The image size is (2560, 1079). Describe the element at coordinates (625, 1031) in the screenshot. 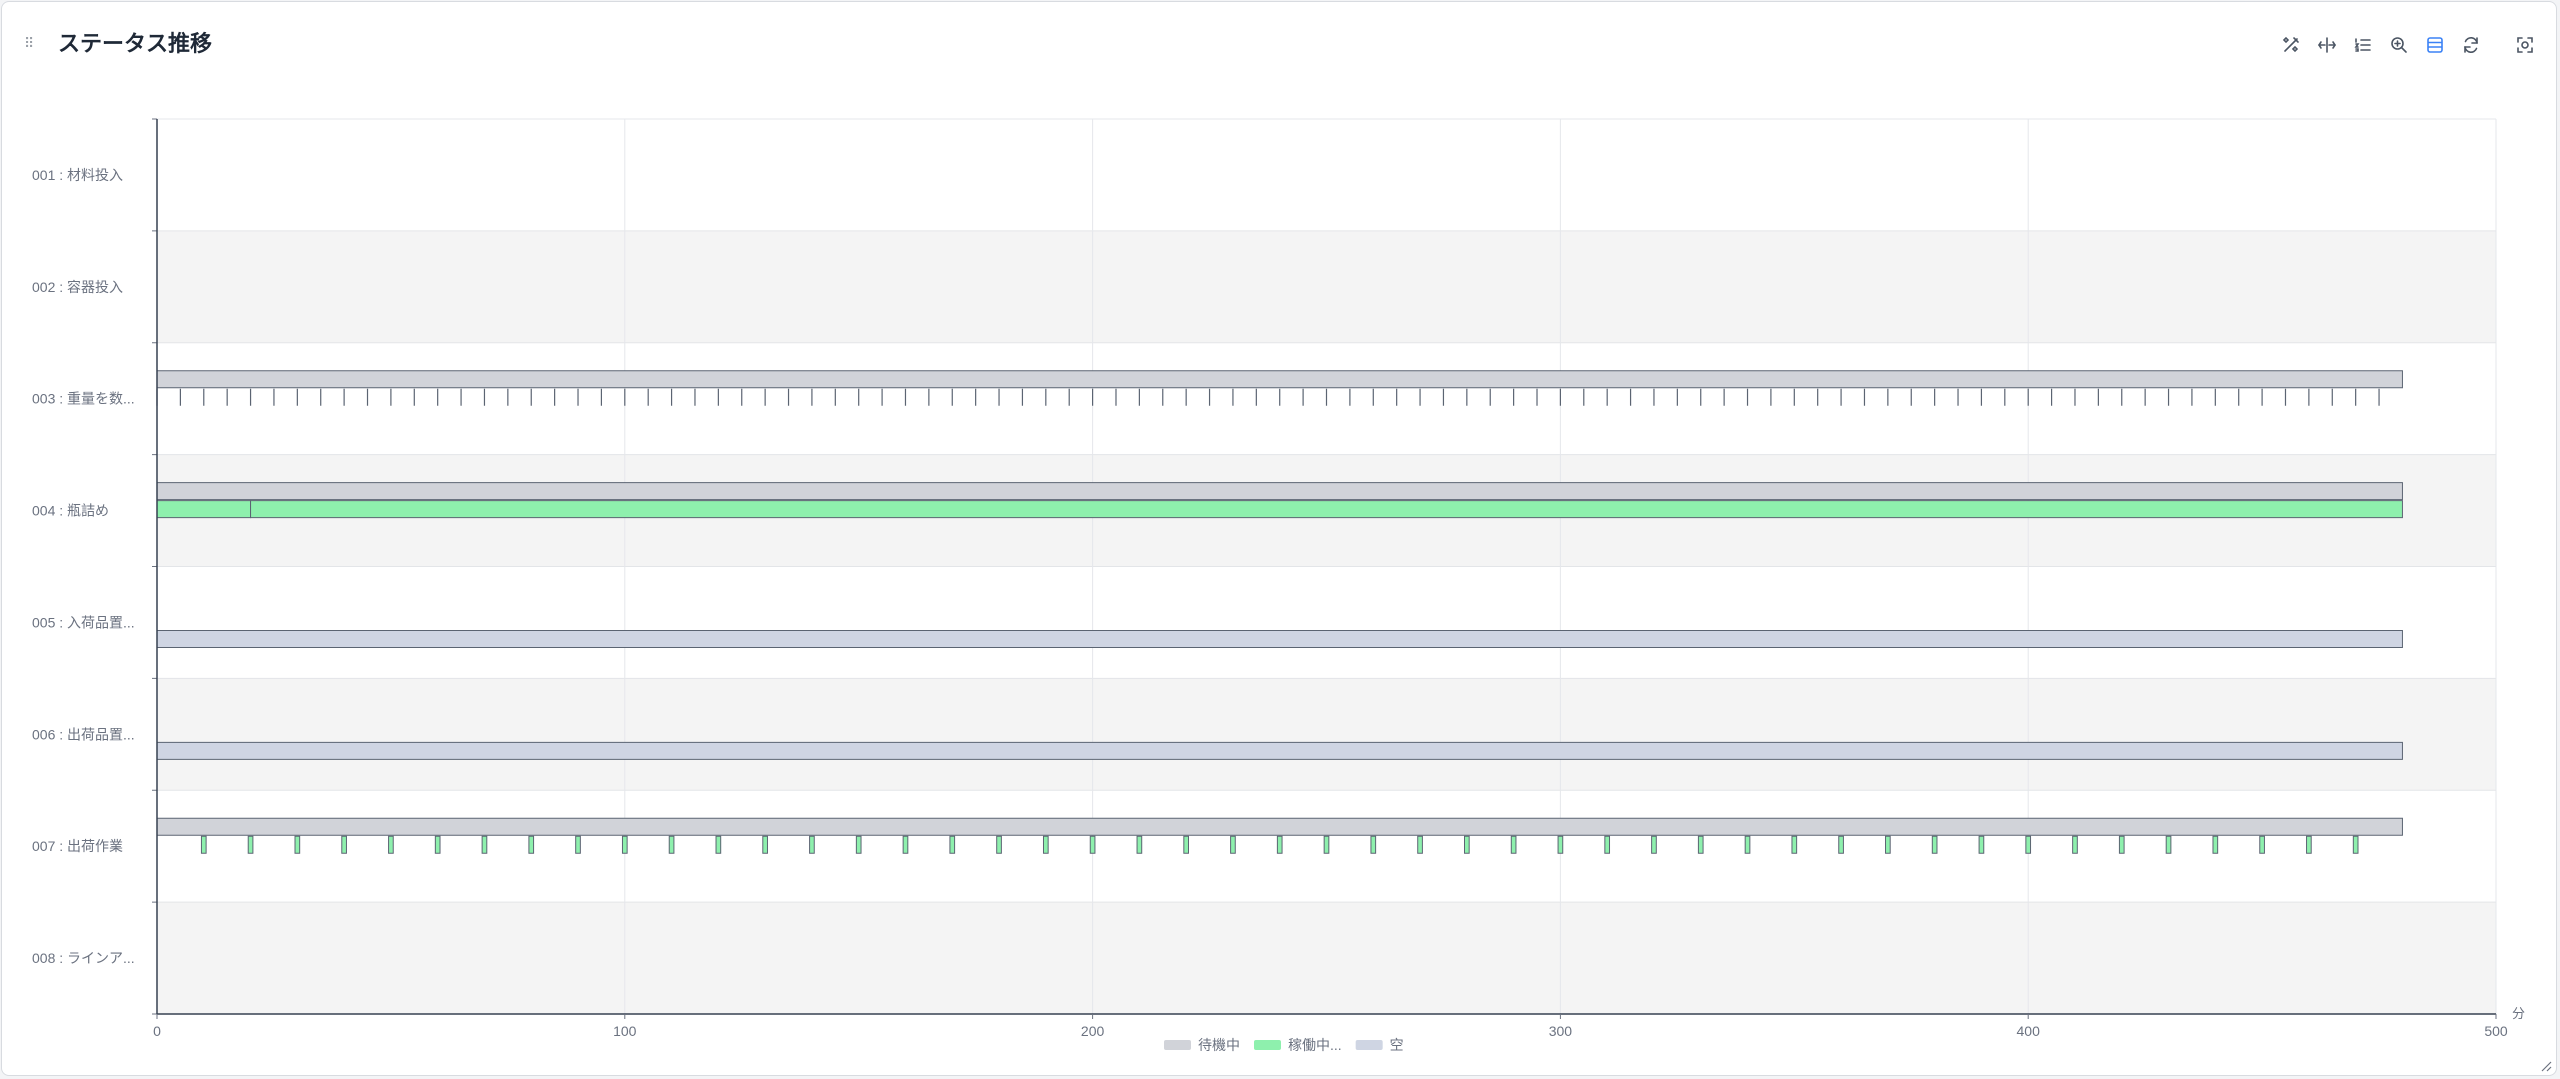

I see `x-tick-label: 100` at that location.